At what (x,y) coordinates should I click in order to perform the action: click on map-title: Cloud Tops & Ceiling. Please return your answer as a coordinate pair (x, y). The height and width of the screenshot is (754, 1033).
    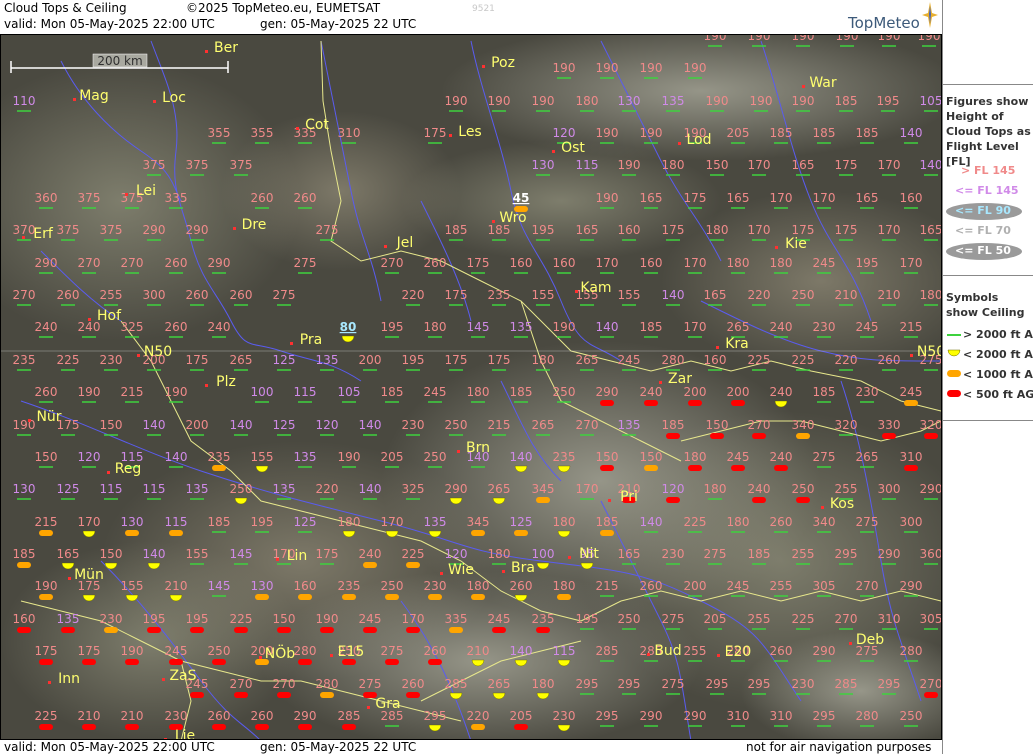
    Looking at the image, I should click on (65, 8).